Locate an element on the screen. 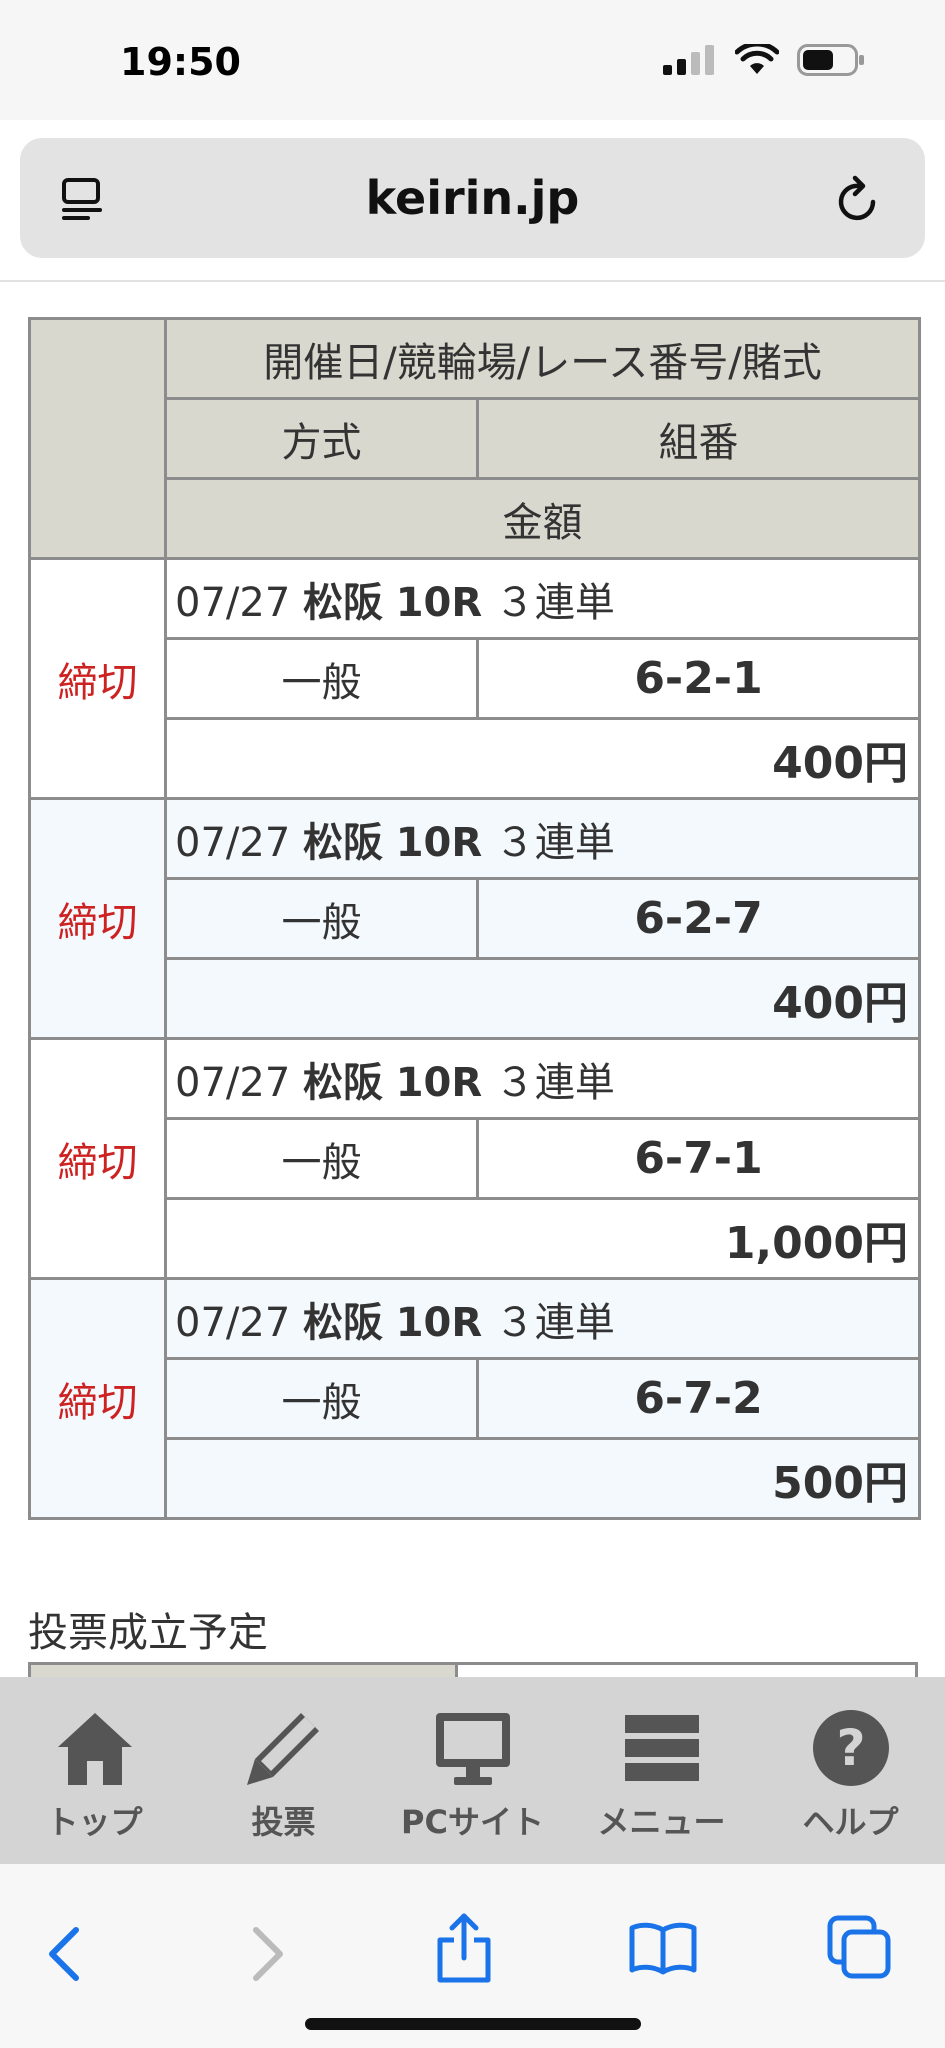 The image size is (945, 2048). tab-menu: メニュー is located at coordinates (661, 1770).